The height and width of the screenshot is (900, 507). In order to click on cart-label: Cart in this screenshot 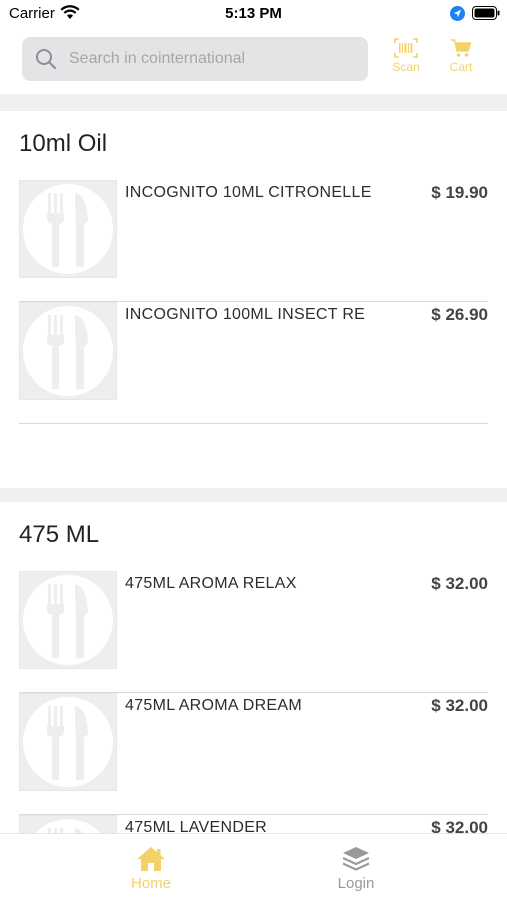, I will do `click(461, 67)`.